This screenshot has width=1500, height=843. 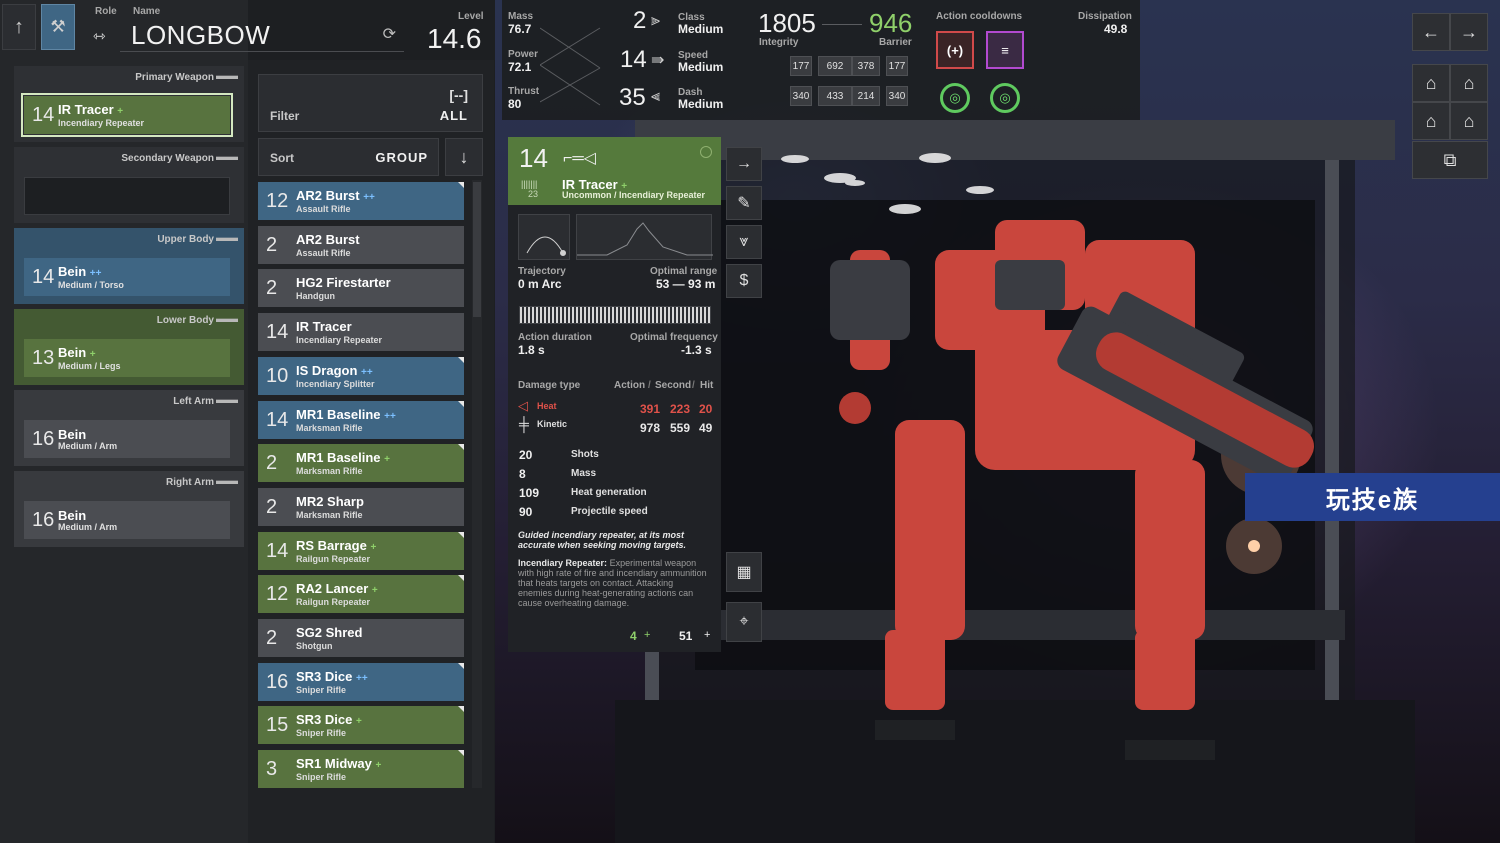 I want to click on grid-cell: 692, so click(x=835, y=66).